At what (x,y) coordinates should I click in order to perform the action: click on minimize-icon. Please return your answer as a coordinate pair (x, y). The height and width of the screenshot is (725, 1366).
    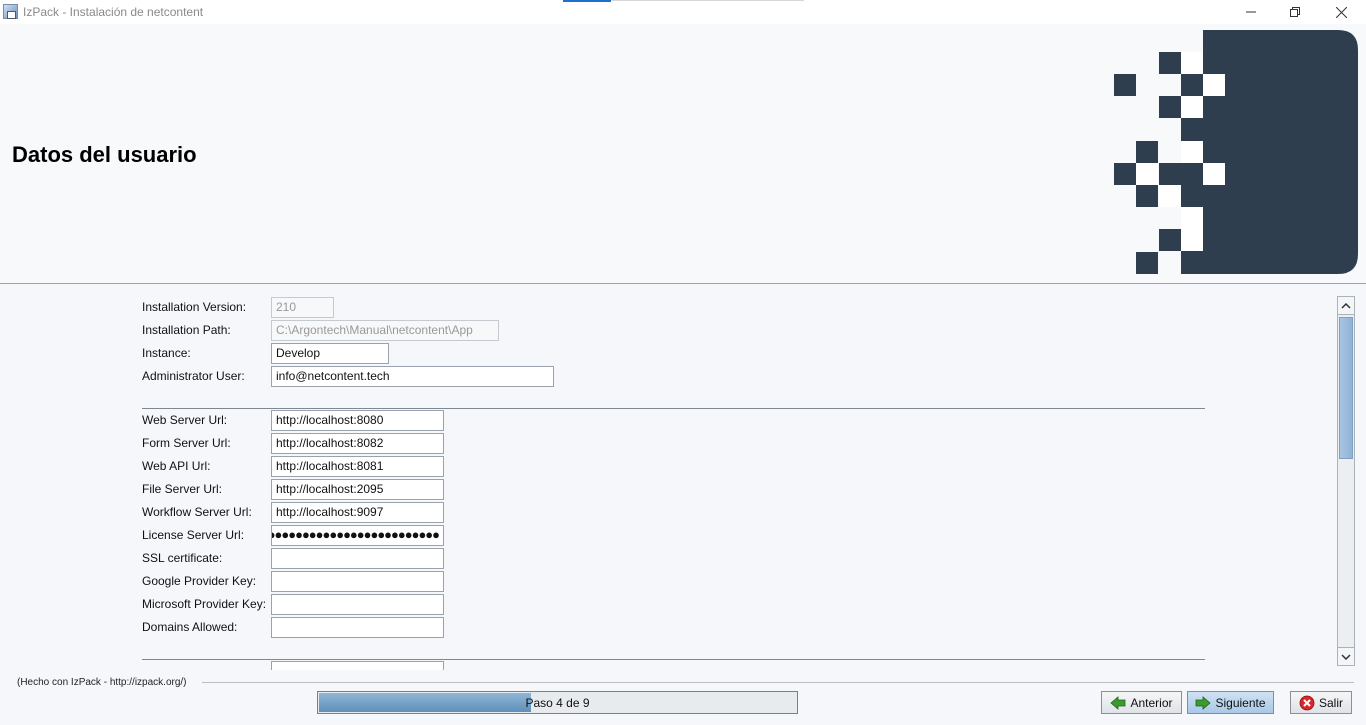
    Looking at the image, I should click on (1251, 12).